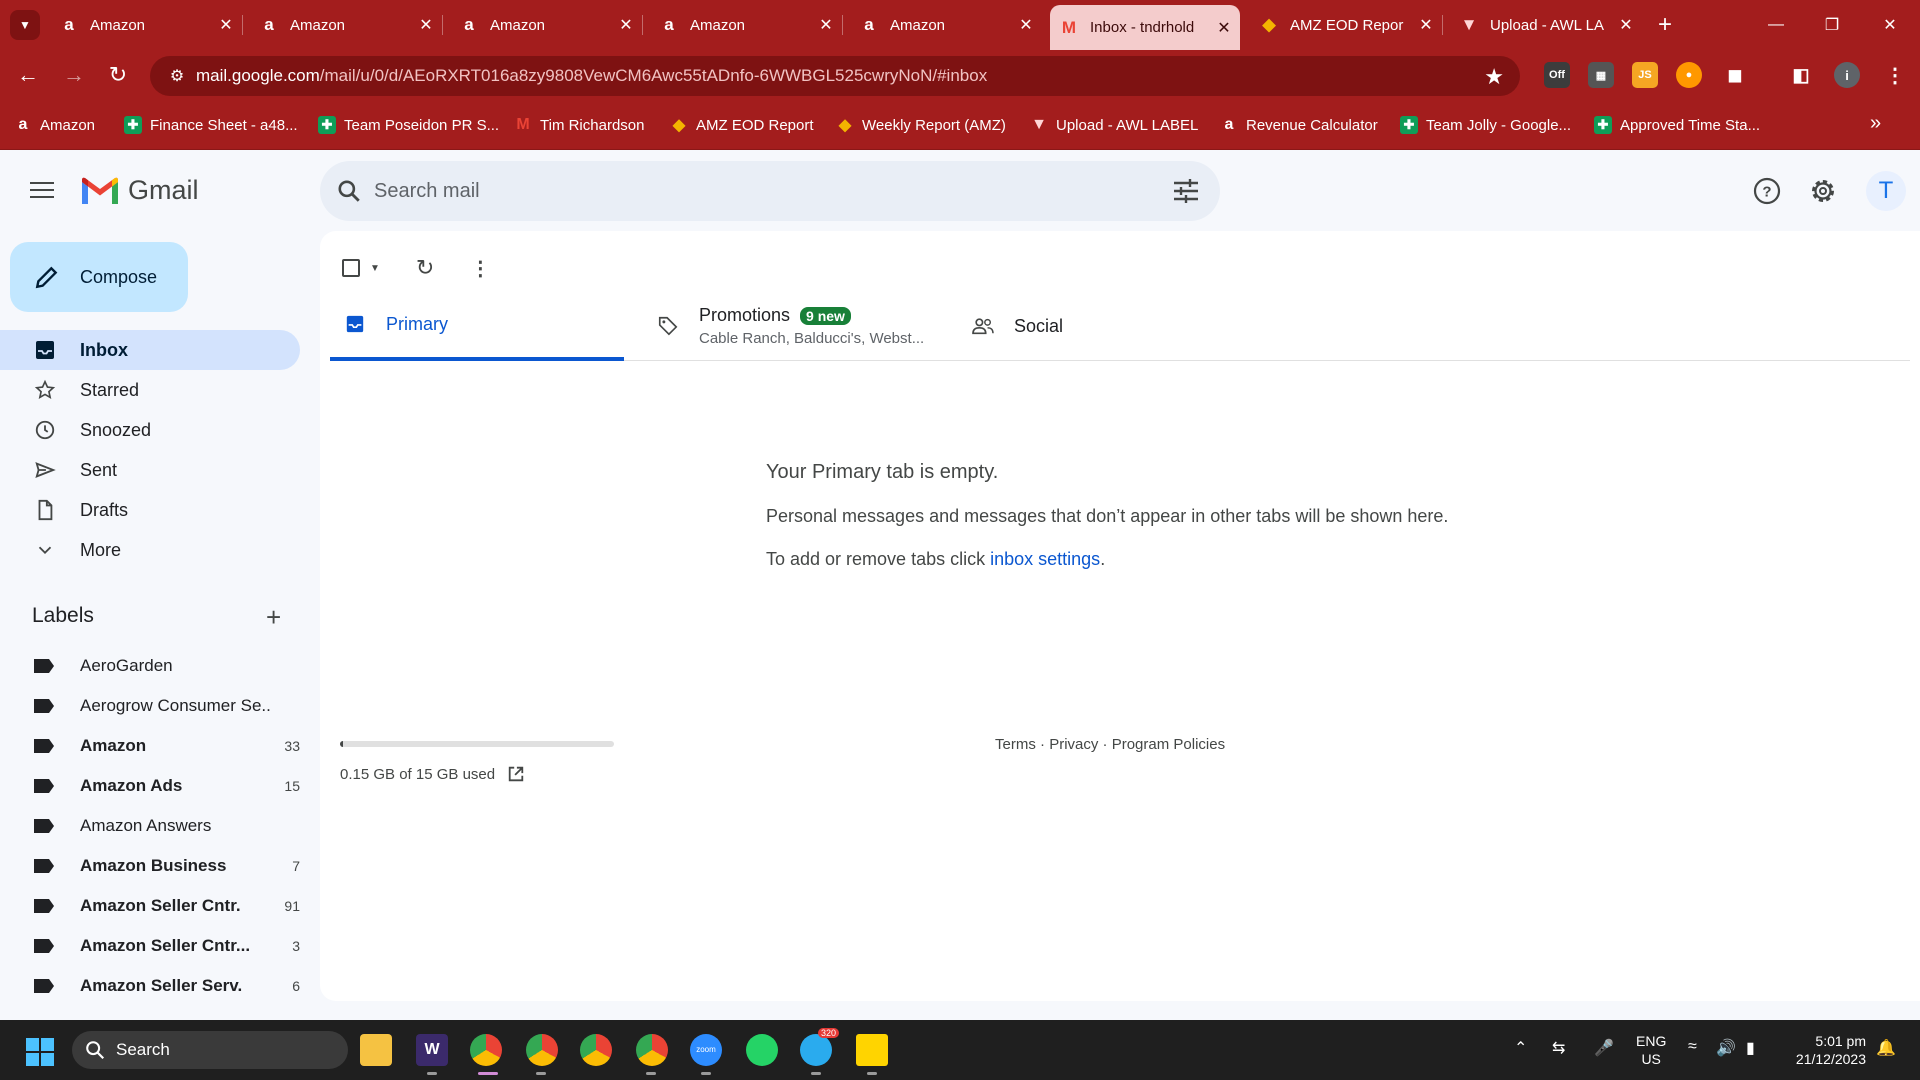 The image size is (1920, 1080). What do you see at coordinates (946, 25) in the screenshot?
I see `browser-tab-amazon-5: a Amazon ✕` at bounding box center [946, 25].